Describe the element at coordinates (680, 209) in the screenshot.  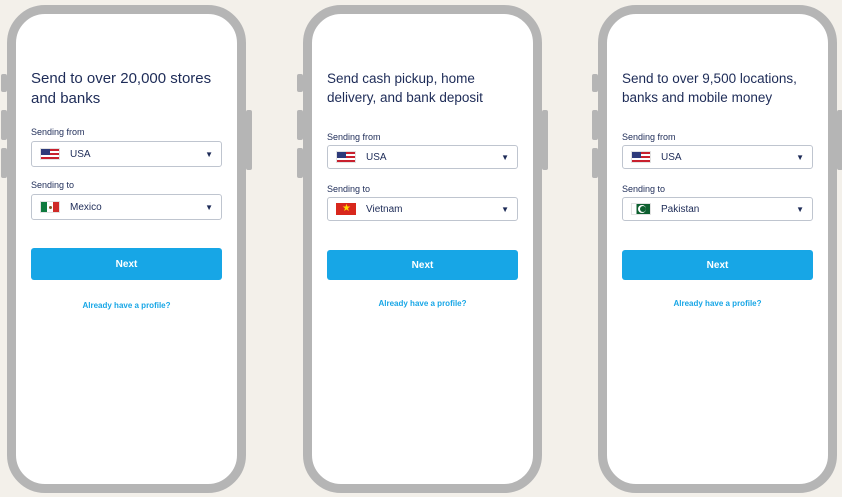
I see `sending-to-value: Pakistan` at that location.